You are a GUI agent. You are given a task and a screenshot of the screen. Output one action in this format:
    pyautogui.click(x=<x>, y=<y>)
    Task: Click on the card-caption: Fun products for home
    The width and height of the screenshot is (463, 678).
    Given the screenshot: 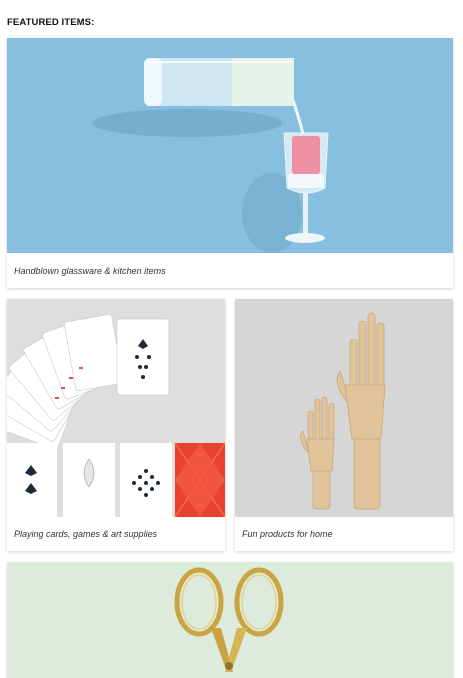 What is the action you would take?
    pyautogui.click(x=287, y=534)
    